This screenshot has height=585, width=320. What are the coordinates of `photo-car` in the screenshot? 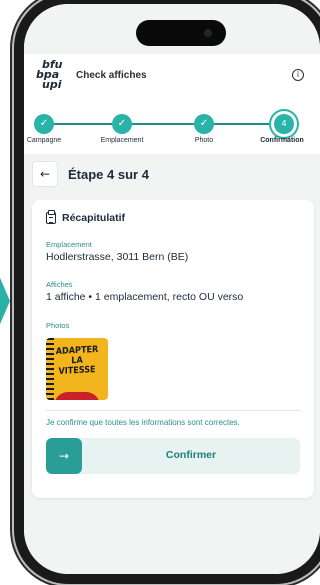 It's located at (77, 396).